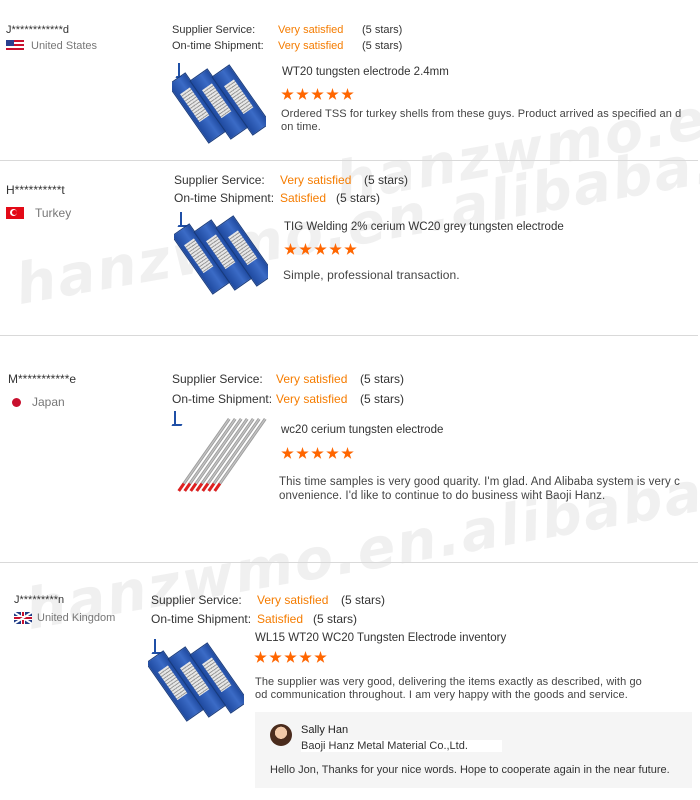  Describe the element at coordinates (64, 609) in the screenshot. I see `buyer-info: J*********n United Kingdom` at that location.